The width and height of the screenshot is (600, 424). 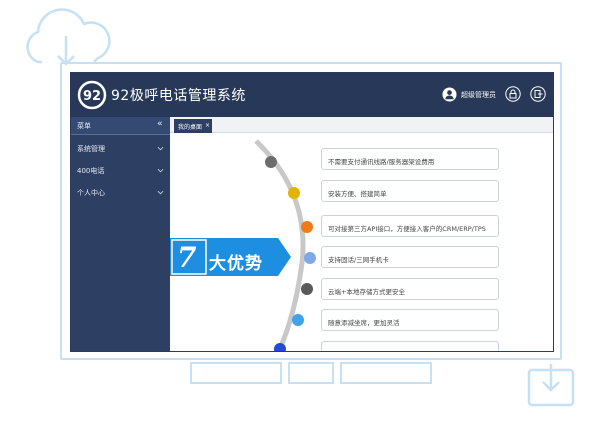 I want to click on feature-item: 安装方便、搭建简单, so click(x=410, y=191).